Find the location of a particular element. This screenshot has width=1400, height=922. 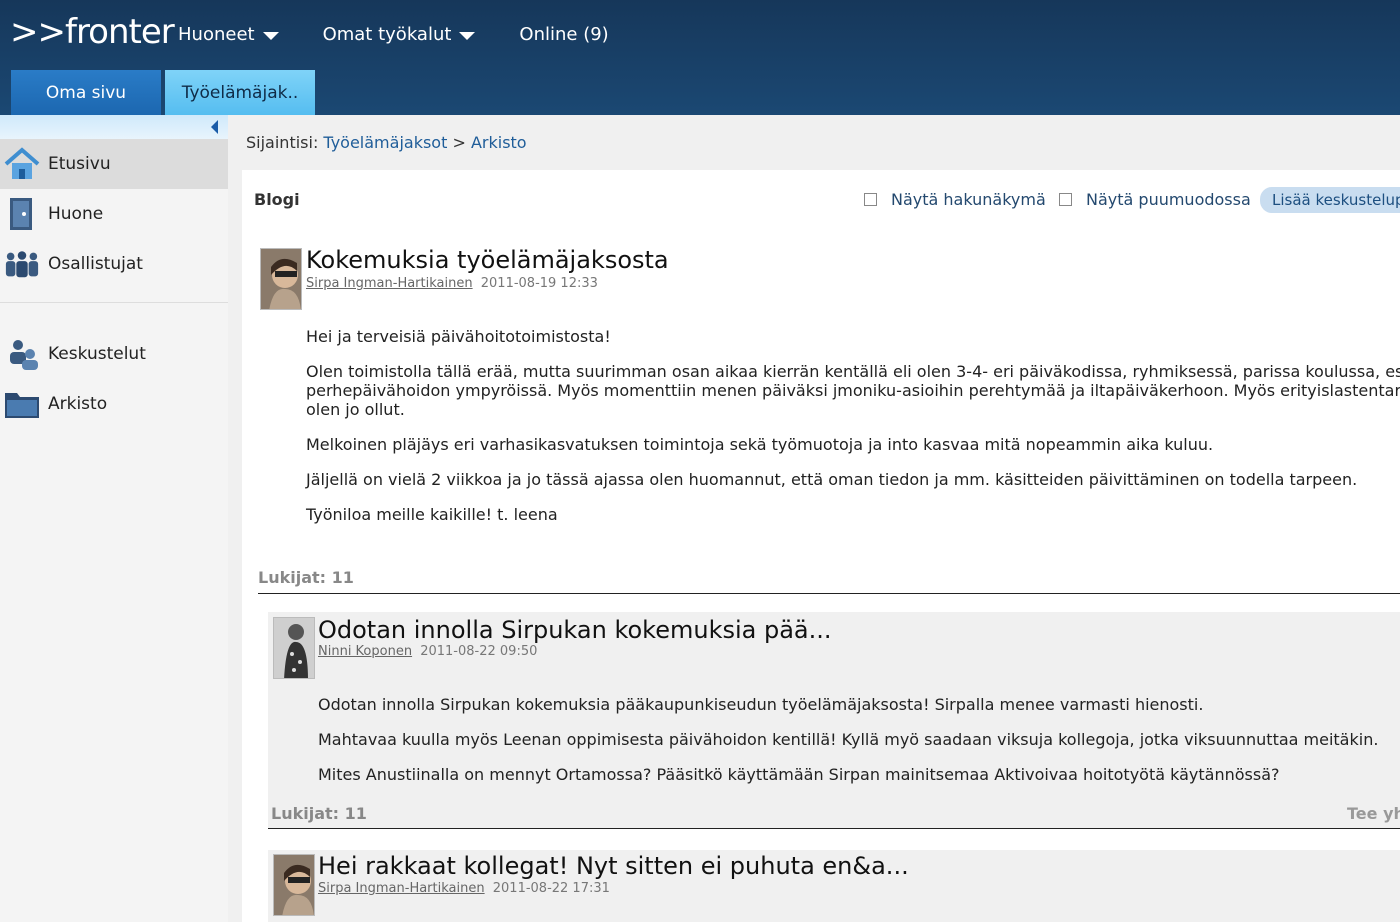

sidebar-collapse-bar is located at coordinates (114, 127).